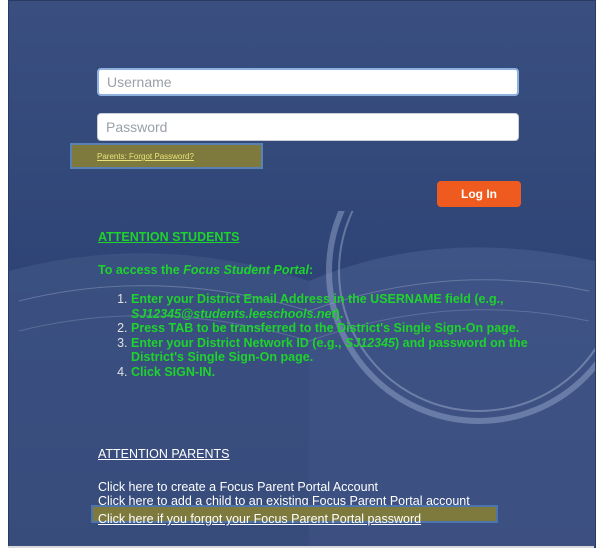 The image size is (600, 552). What do you see at coordinates (308, 127) in the screenshot?
I see `password-input` at bounding box center [308, 127].